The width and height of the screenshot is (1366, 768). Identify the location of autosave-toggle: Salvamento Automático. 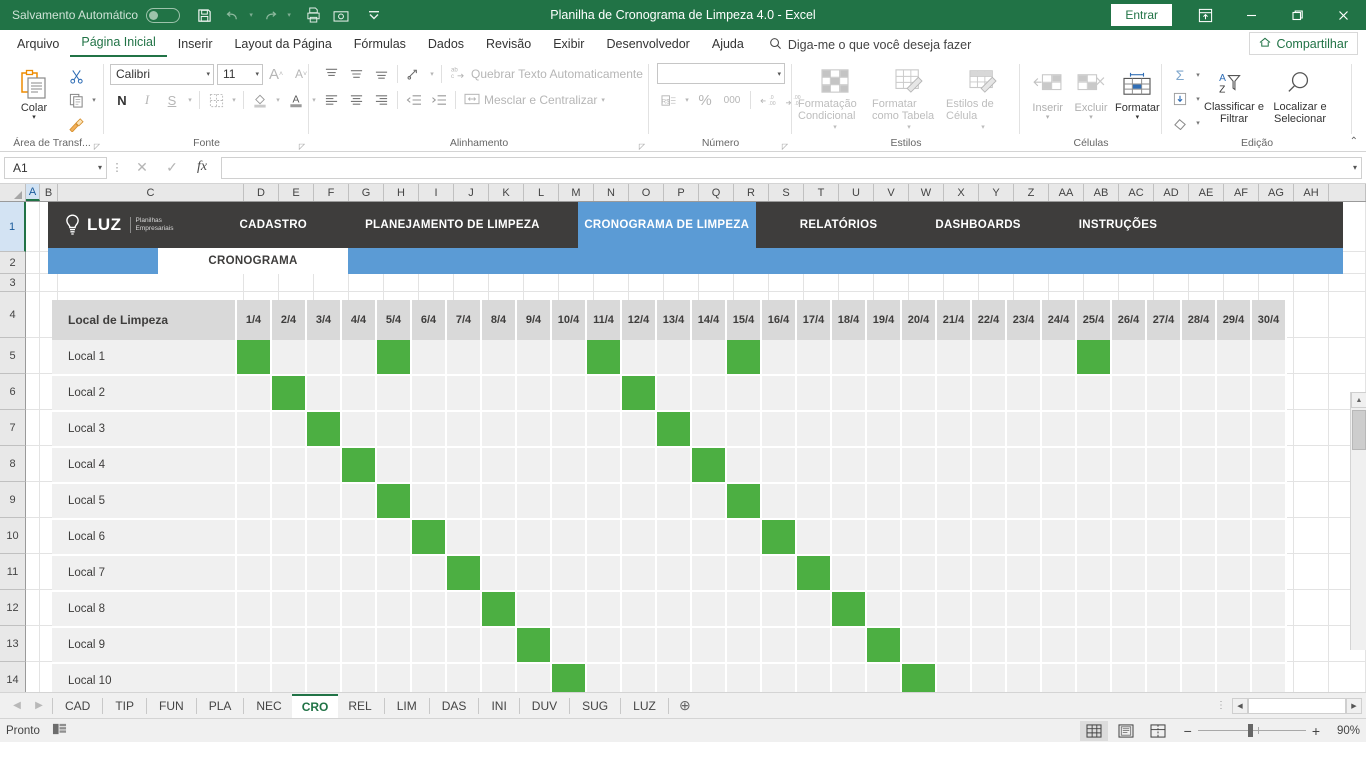
(99, 15).